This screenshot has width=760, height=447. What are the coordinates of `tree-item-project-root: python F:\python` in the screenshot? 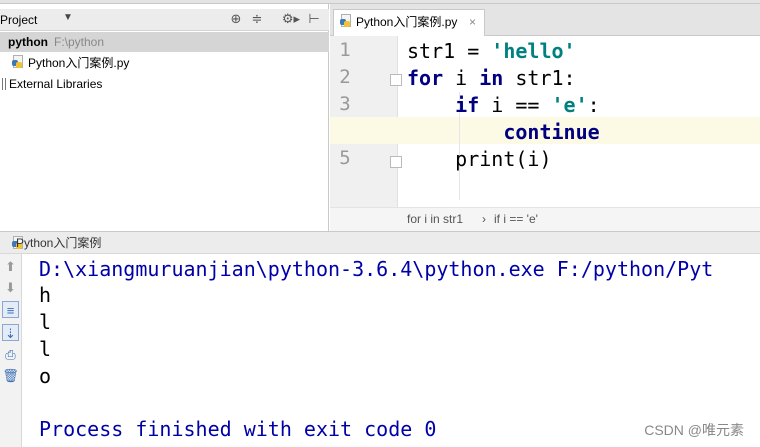 It's located at (164, 42).